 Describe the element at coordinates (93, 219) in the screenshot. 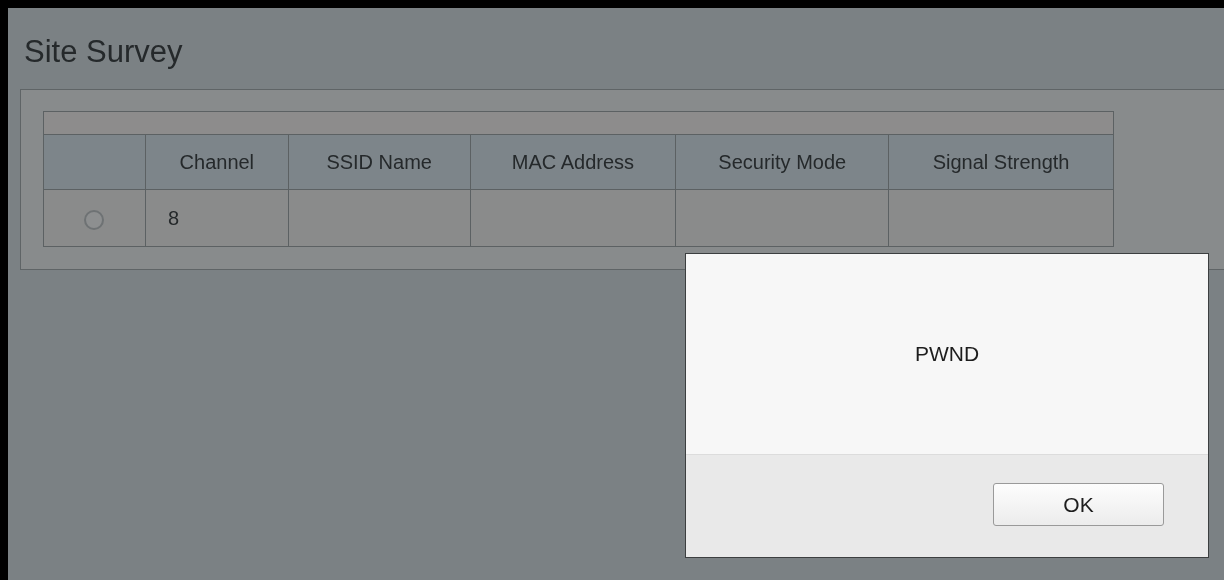

I see `radio-button` at that location.